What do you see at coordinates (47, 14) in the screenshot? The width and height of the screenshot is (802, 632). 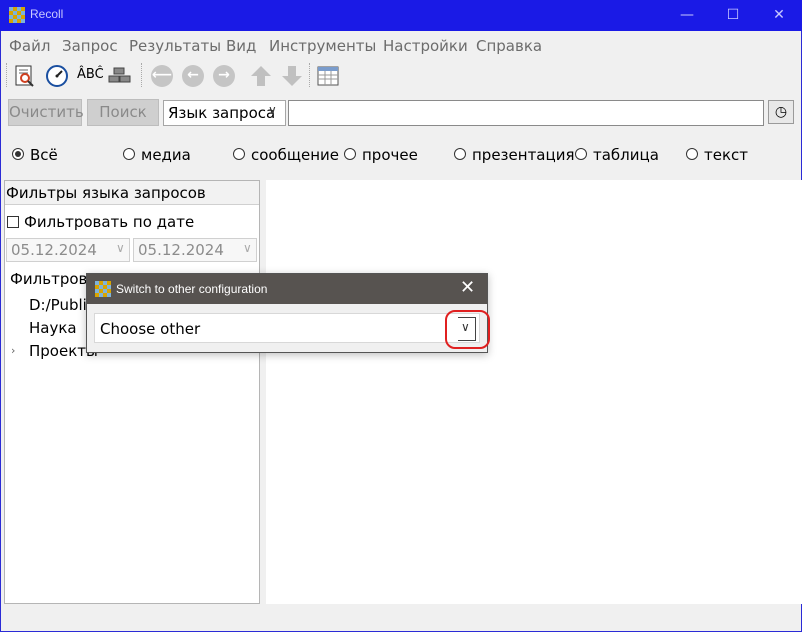 I see `window-title: Recoll` at bounding box center [47, 14].